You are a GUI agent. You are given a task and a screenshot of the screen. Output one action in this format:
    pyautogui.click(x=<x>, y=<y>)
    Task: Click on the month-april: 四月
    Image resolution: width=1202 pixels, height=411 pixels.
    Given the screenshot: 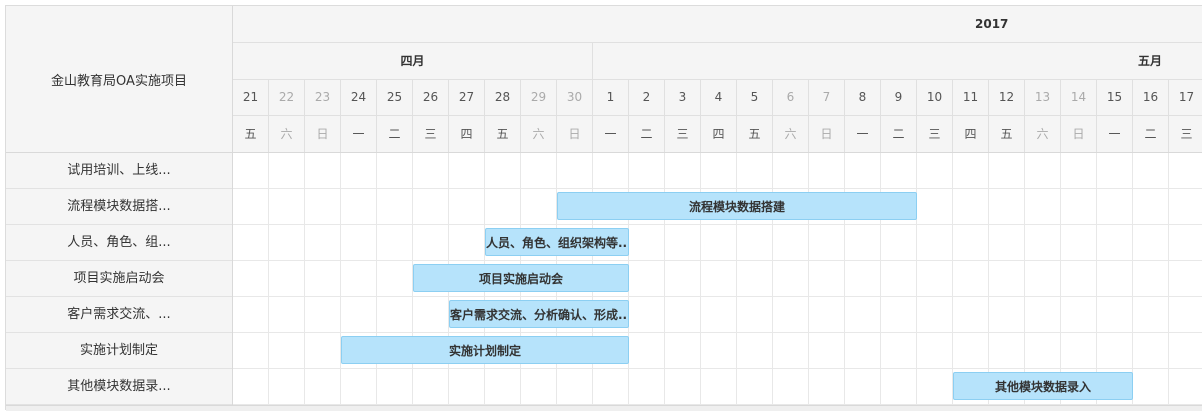 What is the action you would take?
    pyautogui.click(x=413, y=61)
    